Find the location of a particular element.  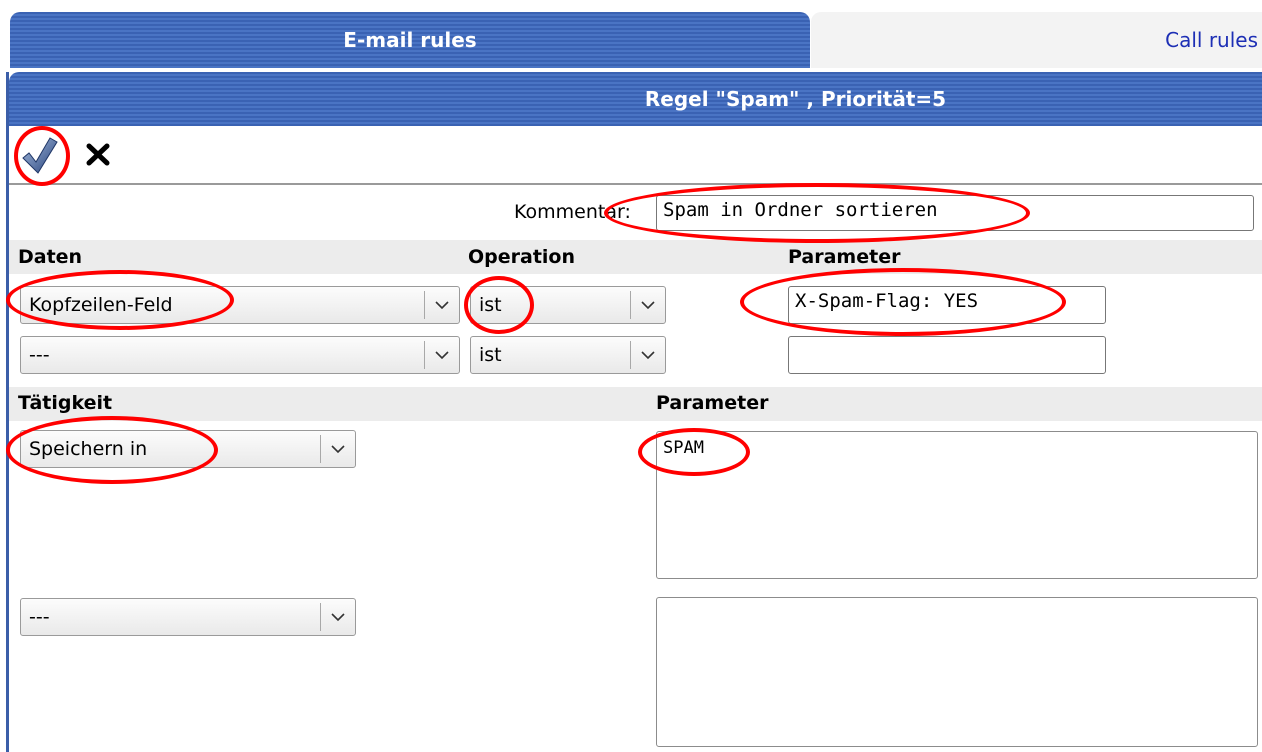

toolbar-separator is located at coordinates (635, 184).